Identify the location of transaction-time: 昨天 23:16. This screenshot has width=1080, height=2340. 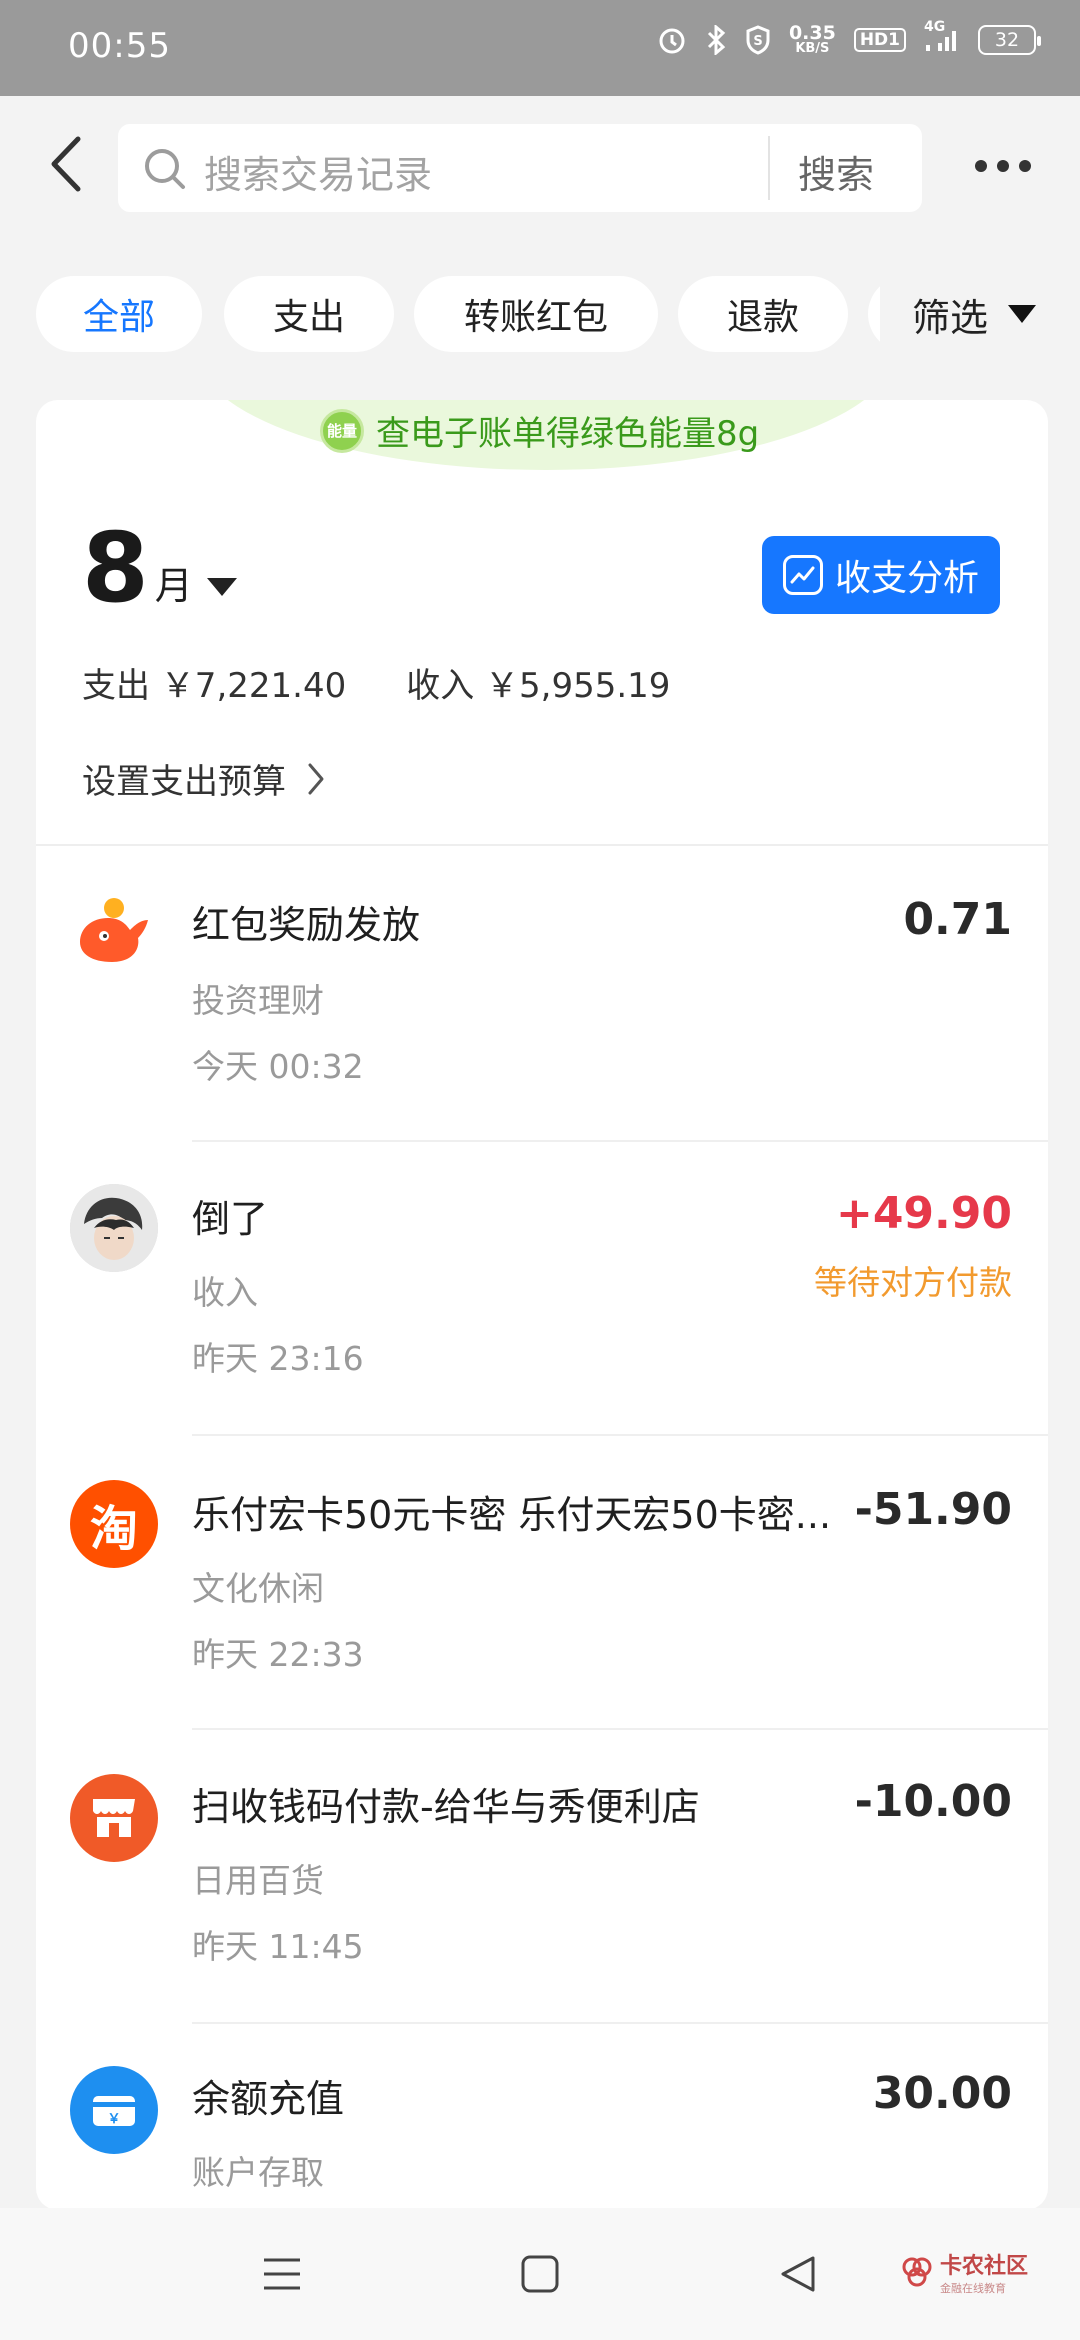
(278, 1358).